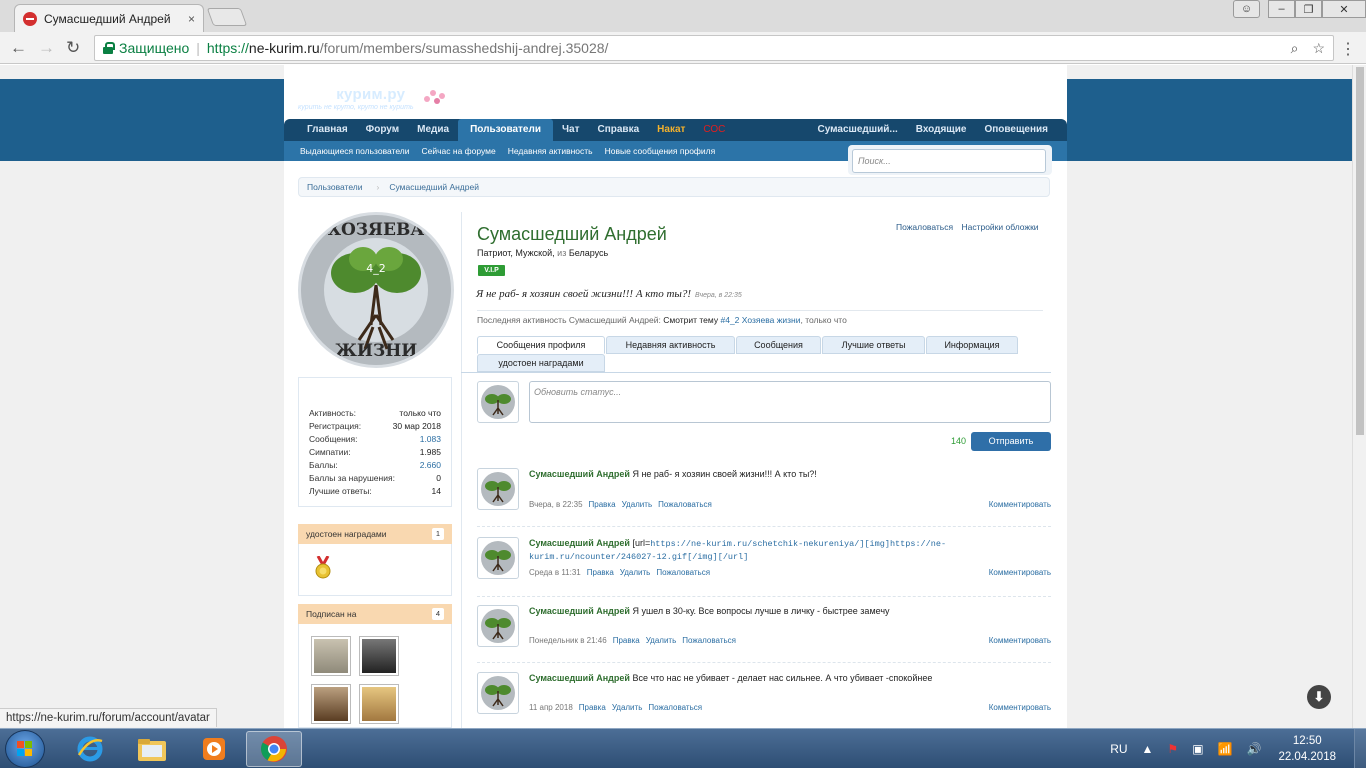 Image resolution: width=1366 pixels, height=768 pixels. What do you see at coordinates (619, 130) in the screenshot?
I see `nav-help: Справка` at bounding box center [619, 130].